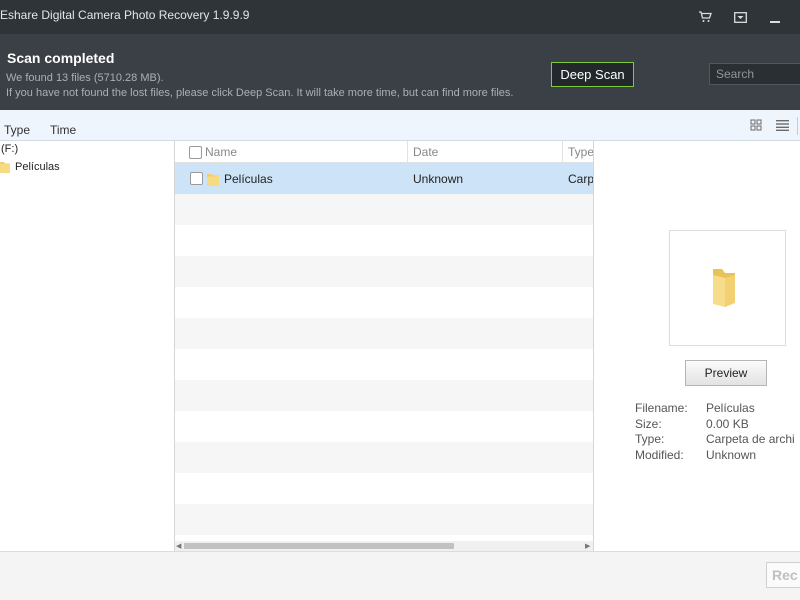  Describe the element at coordinates (580, 152) in the screenshot. I see `column-header-type: Type` at that location.